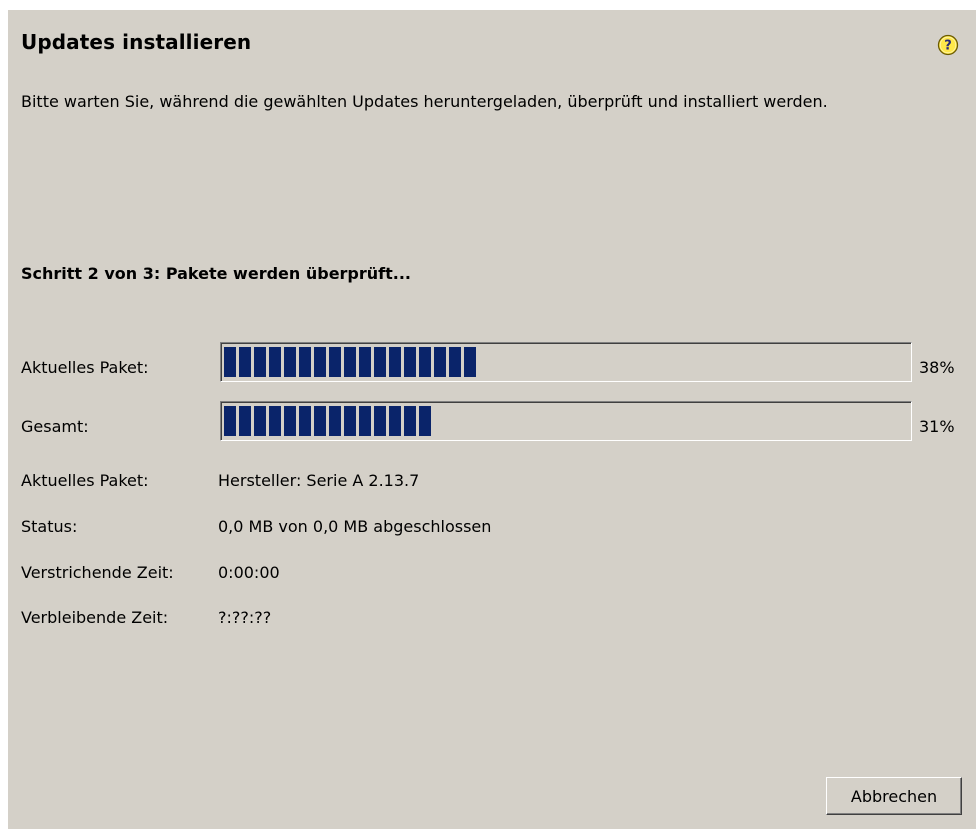 The height and width of the screenshot is (829, 976). What do you see at coordinates (136, 42) in the screenshot?
I see `dialog-title: Updates installieren` at bounding box center [136, 42].